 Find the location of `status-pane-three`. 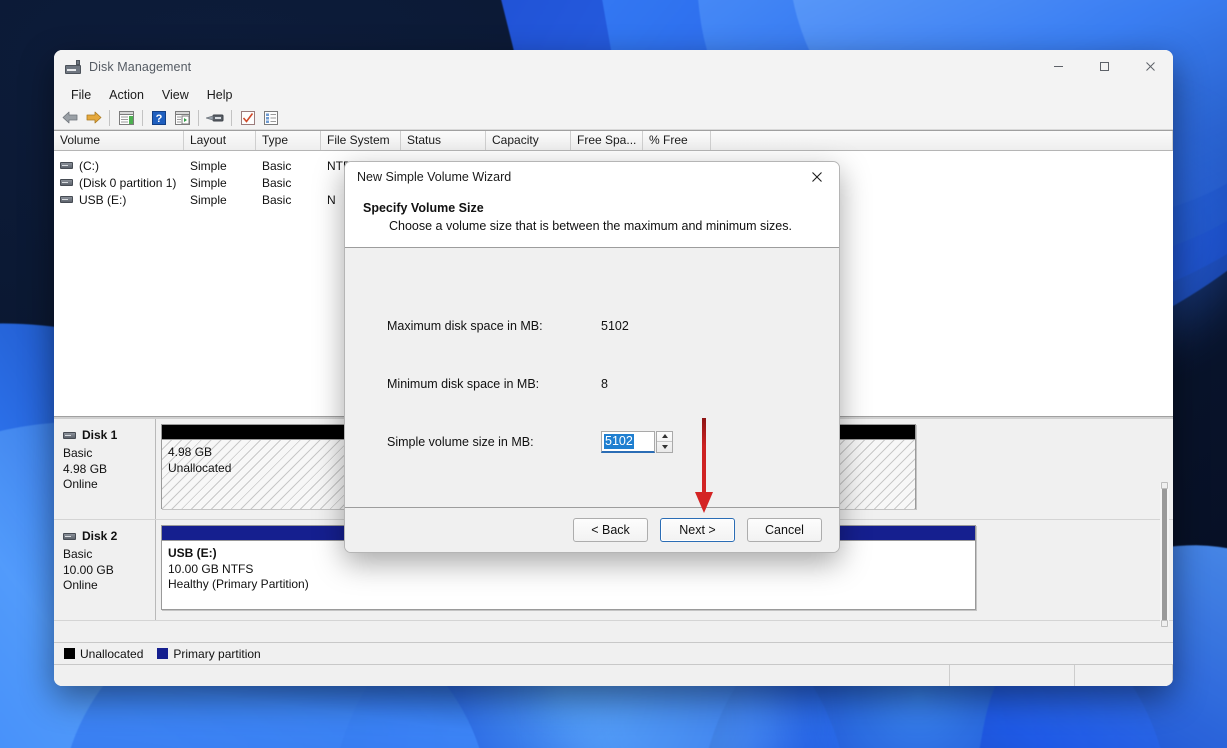

status-pane-three is located at coordinates (1124, 675).